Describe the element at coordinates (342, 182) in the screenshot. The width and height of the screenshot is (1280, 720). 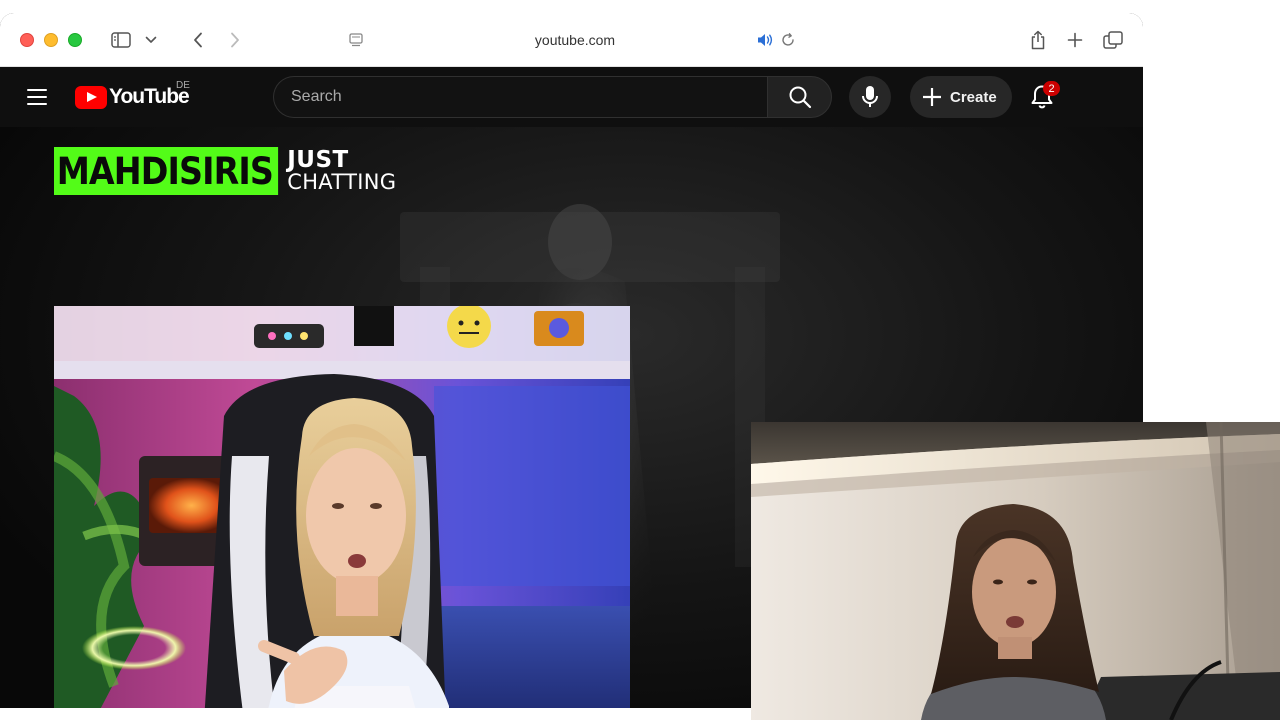
I see `category-line-2: CHATTING` at that location.